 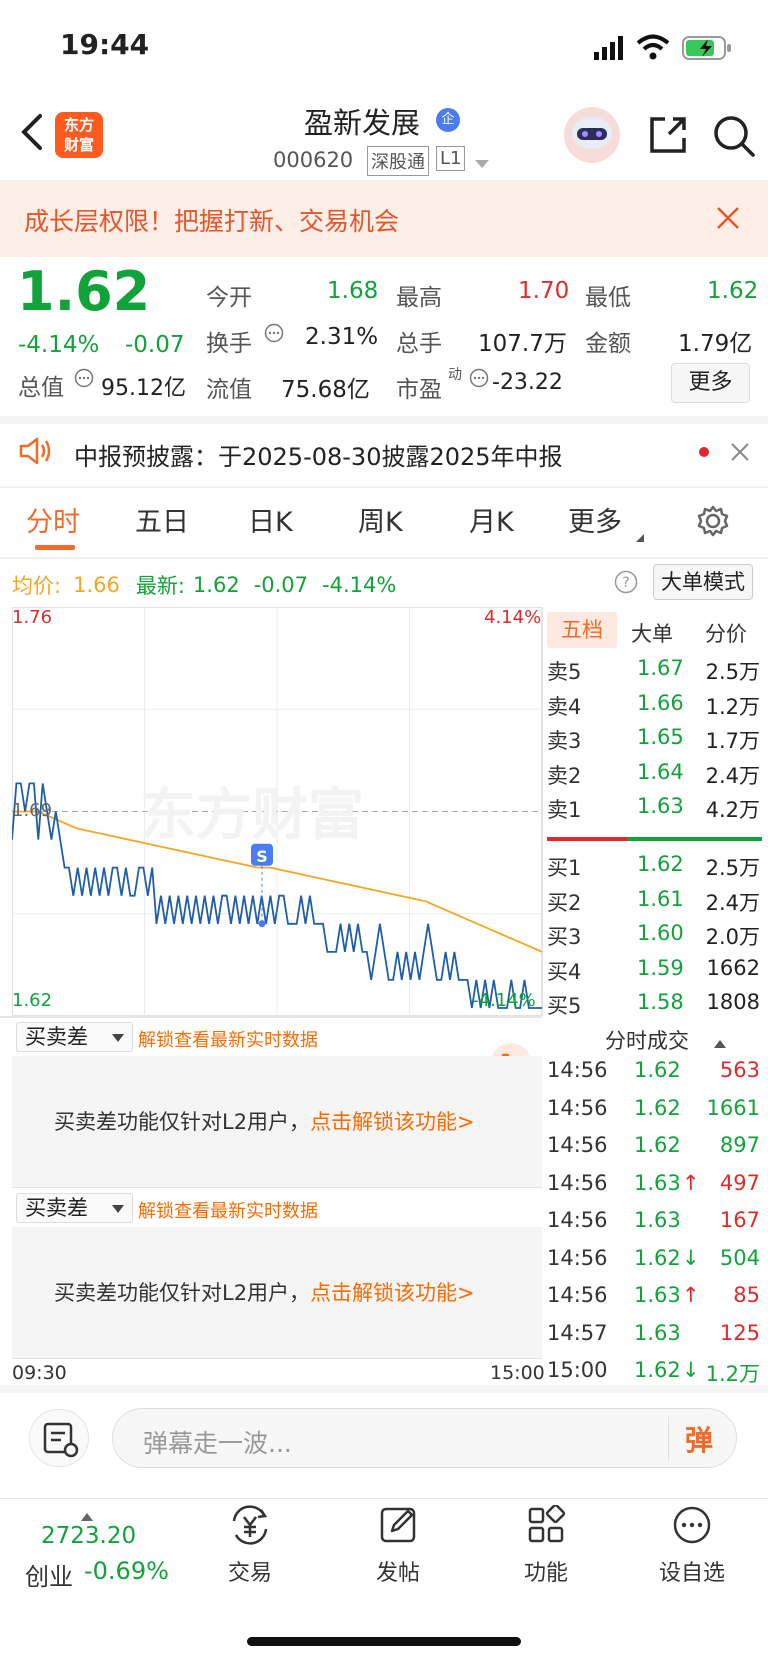 I want to click on unread-dot, so click(x=704, y=452).